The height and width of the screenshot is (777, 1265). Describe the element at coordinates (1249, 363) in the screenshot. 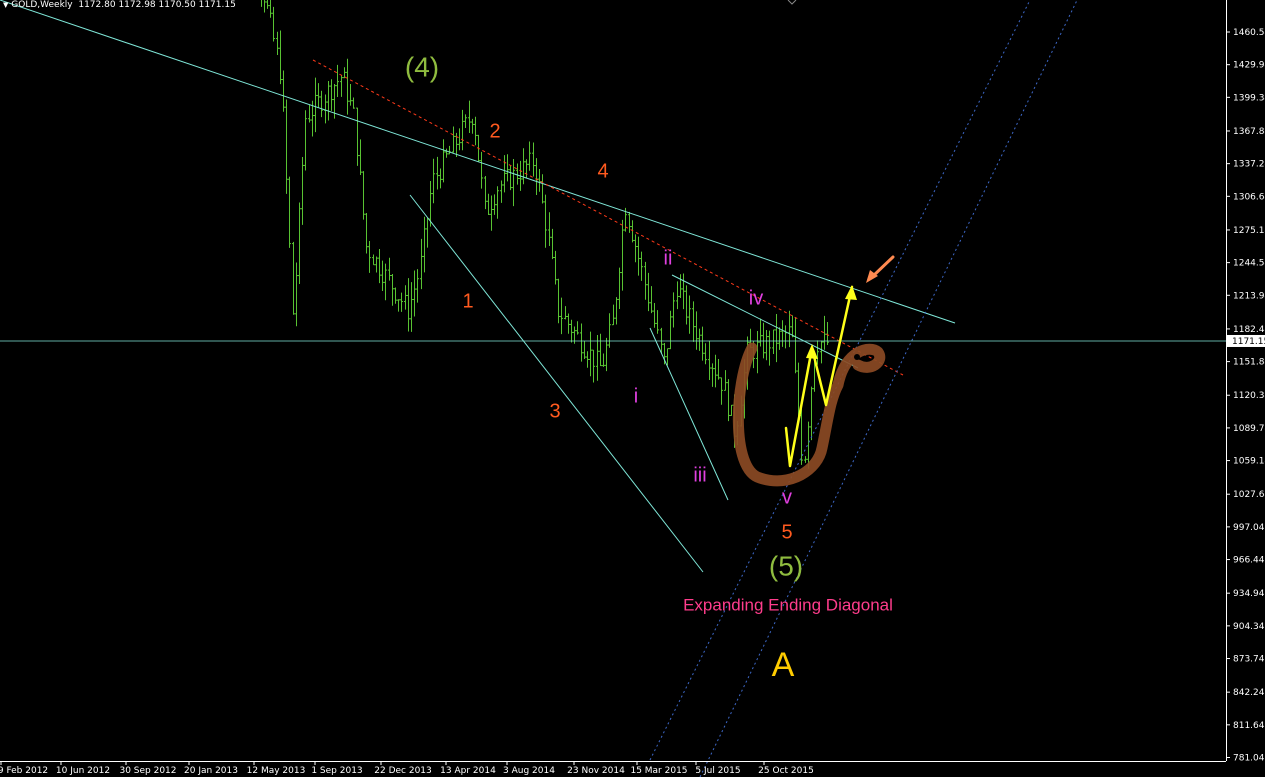

I see `y-tick-label: 1151.84` at that location.